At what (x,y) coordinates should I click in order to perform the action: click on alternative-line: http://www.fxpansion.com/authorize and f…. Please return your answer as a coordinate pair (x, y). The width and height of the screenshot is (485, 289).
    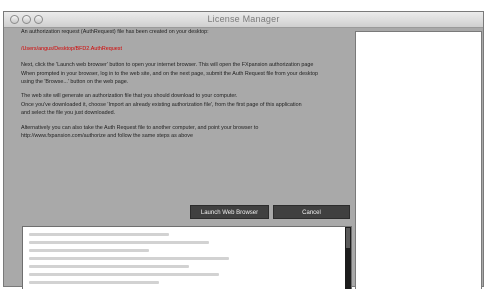
    Looking at the image, I should click on (107, 136).